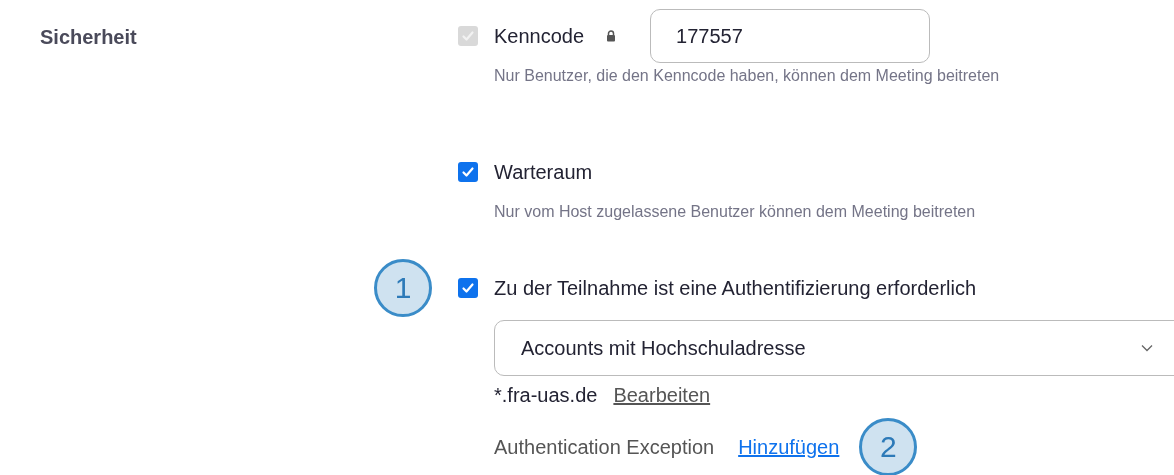 The height and width of the screenshot is (475, 1174). I want to click on lock-icon, so click(611, 36).